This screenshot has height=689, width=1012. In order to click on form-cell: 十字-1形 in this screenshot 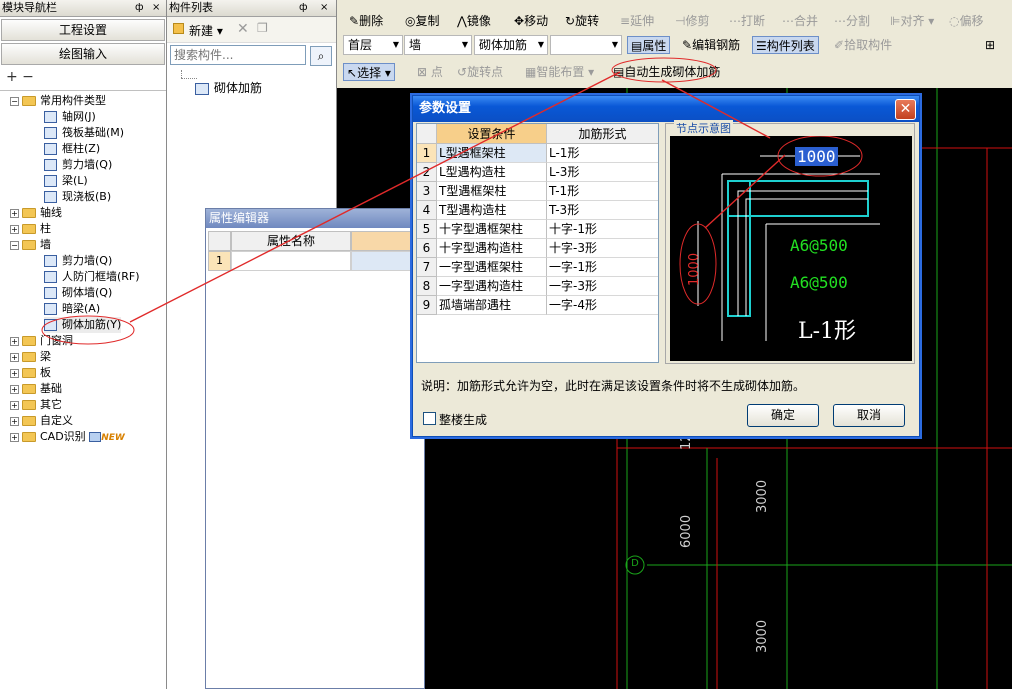, I will do `click(602, 229)`.